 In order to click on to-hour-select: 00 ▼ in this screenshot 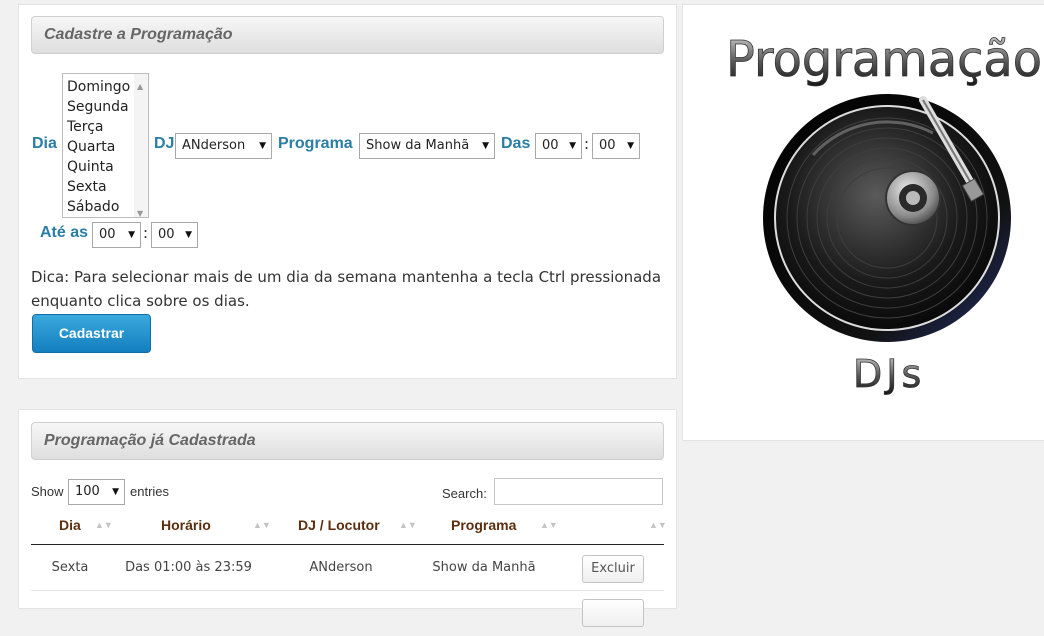, I will do `click(116, 235)`.